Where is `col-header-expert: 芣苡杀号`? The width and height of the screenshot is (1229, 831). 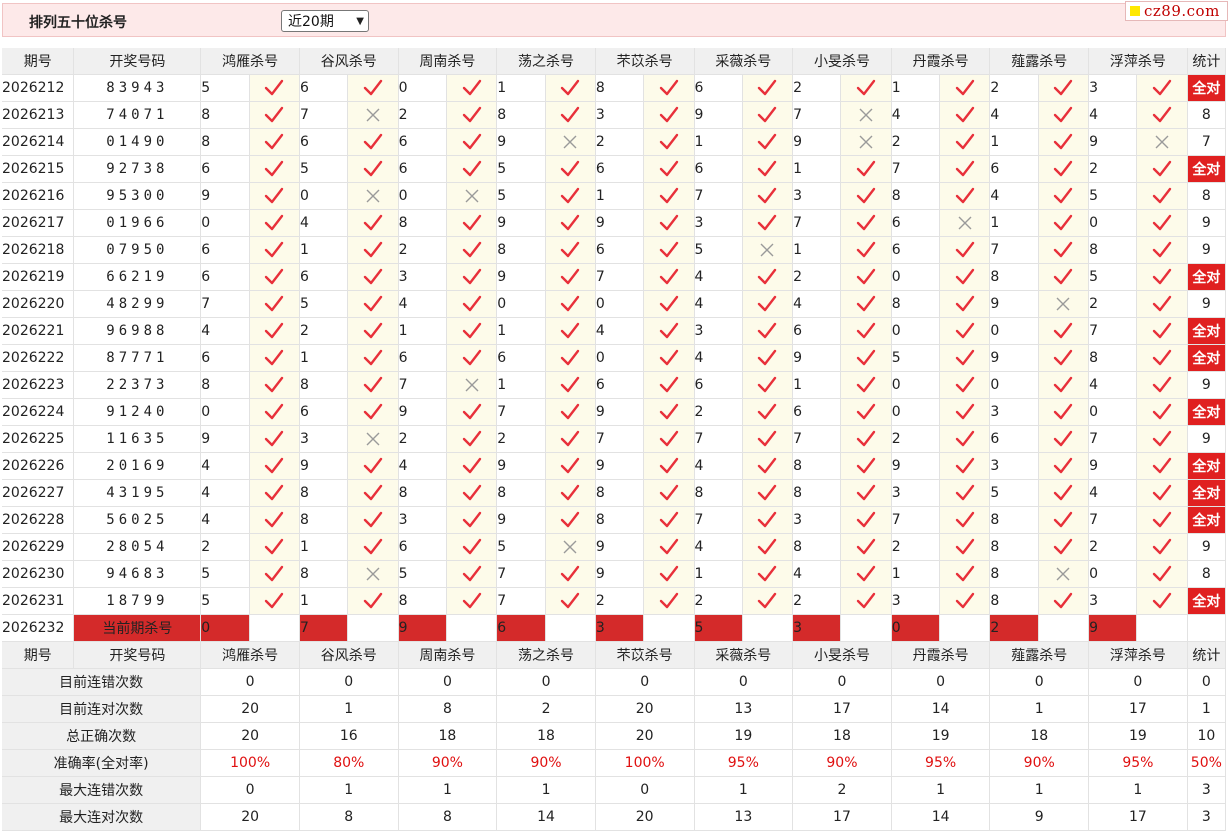
col-header-expert: 芣苡杀号 is located at coordinates (645, 655).